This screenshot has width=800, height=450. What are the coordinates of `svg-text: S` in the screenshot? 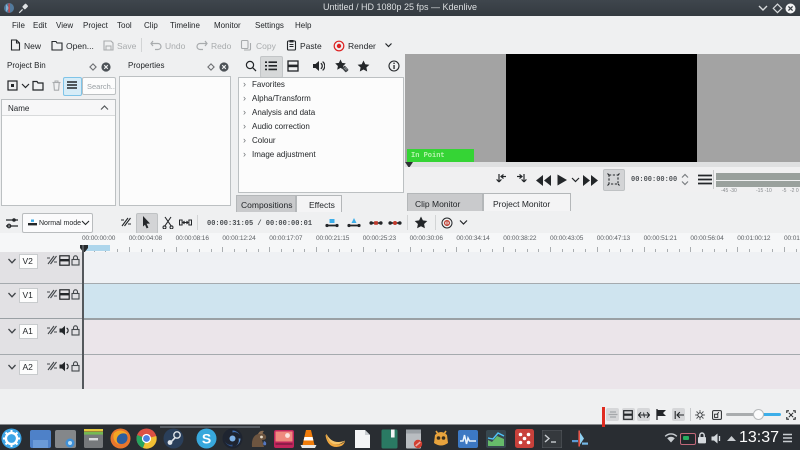 It's located at (205, 439).